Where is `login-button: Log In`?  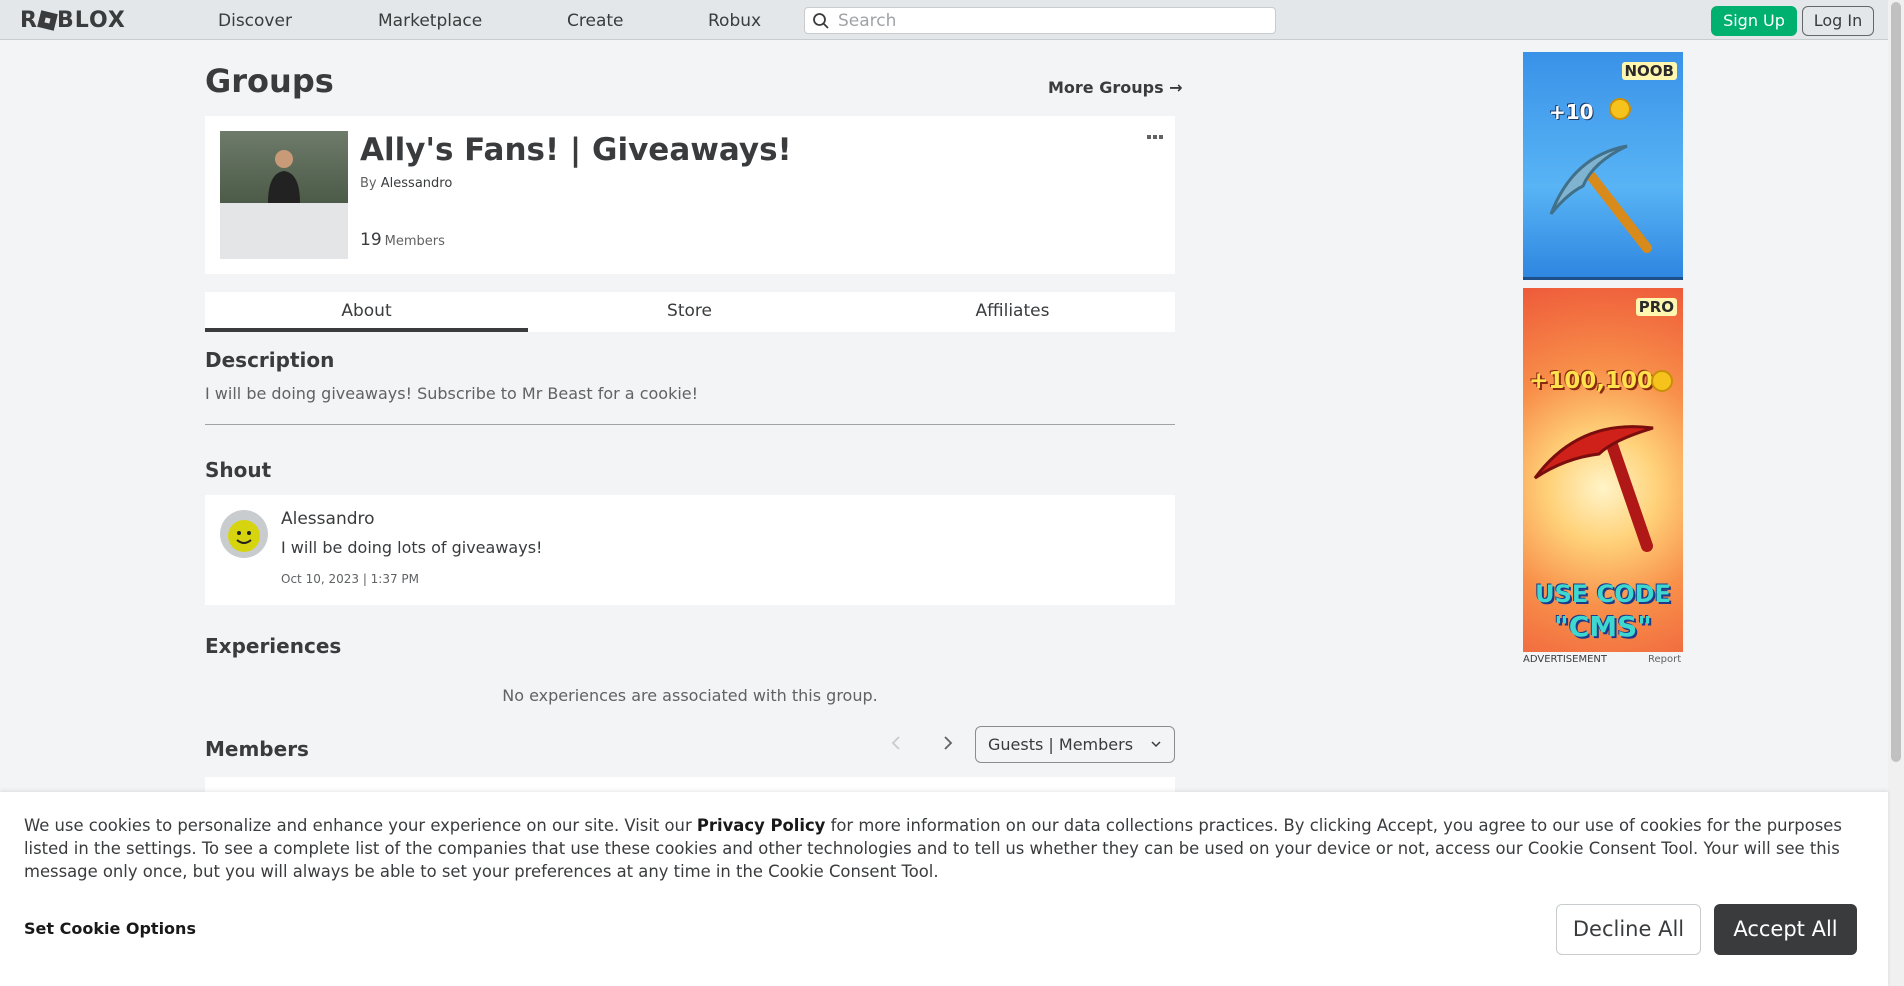 login-button: Log In is located at coordinates (1838, 21).